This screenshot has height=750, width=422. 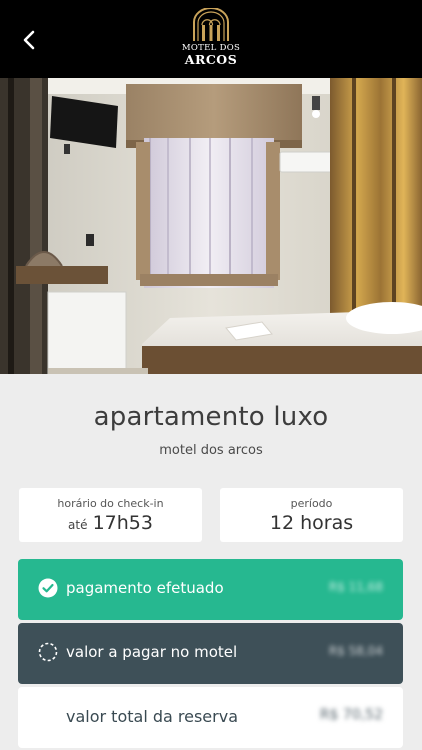 I want to click on payment-done-amount: R$ 11,68, so click(x=355, y=587).